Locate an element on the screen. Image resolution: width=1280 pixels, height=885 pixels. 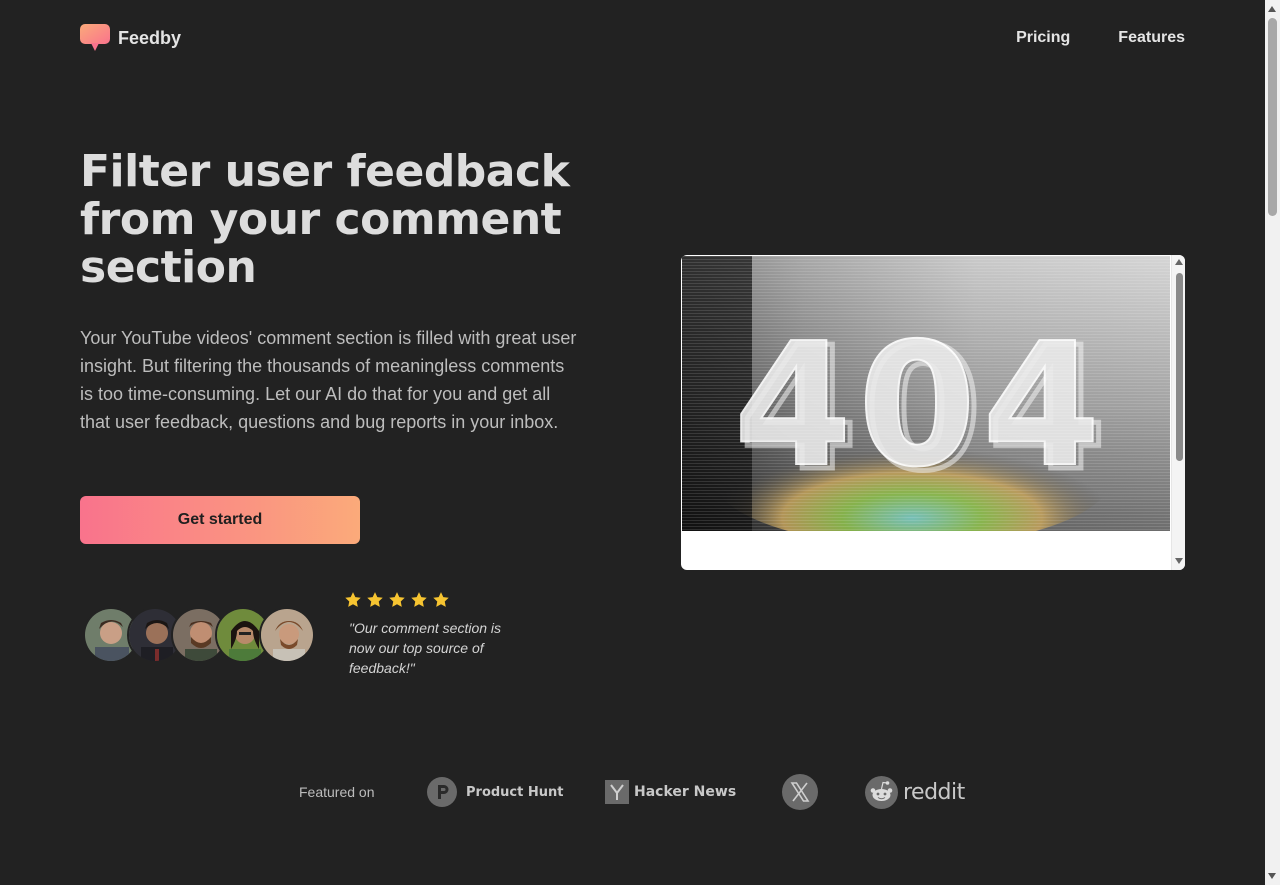
site-header: Feedby Pricing Features is located at coordinates (632, 39).